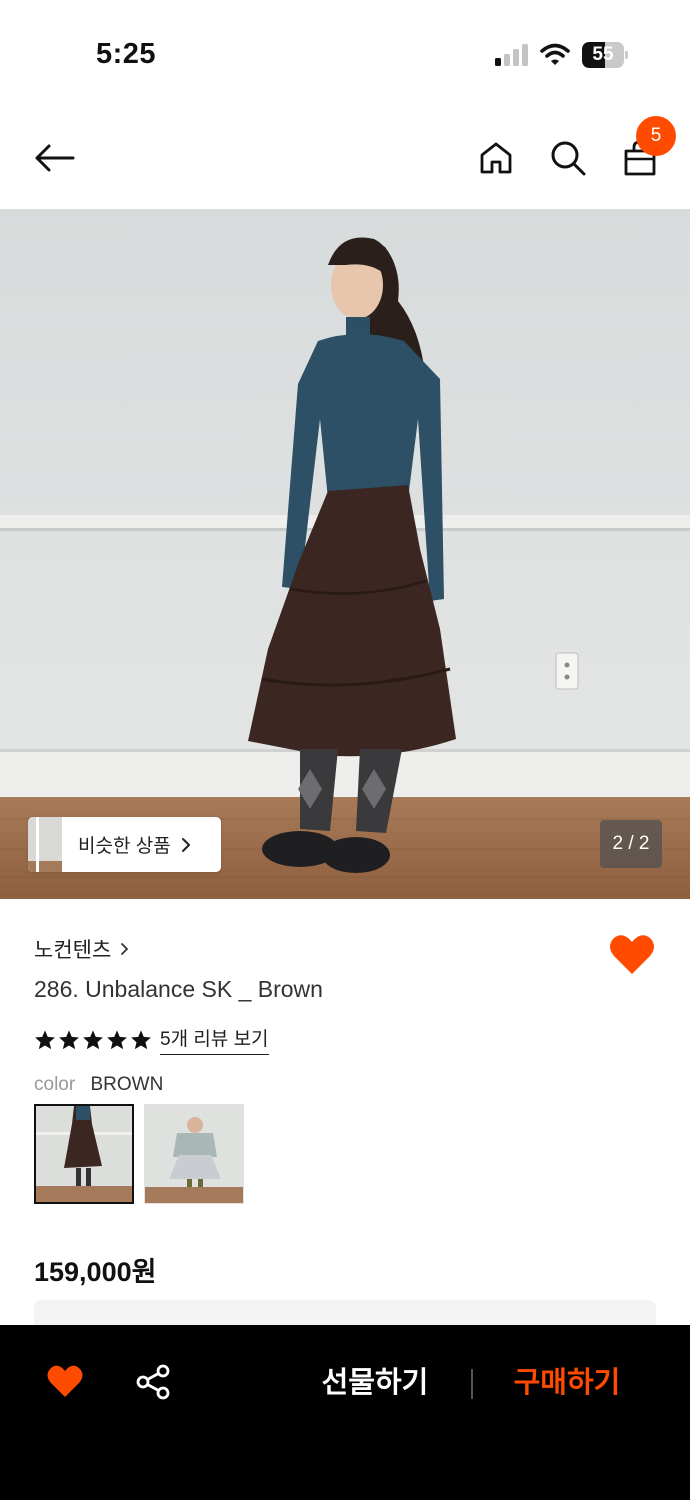  I want to click on status-bar: 5:25 55, so click(345, 50).